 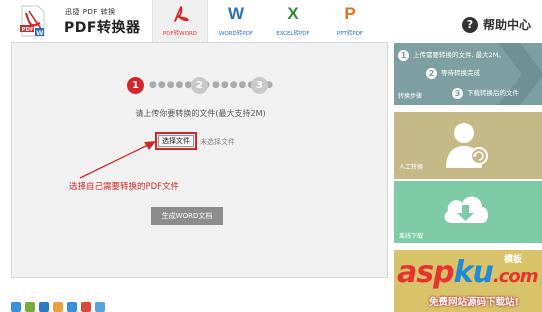 What do you see at coordinates (470, 25) in the screenshot?
I see `question-icon: ?` at bounding box center [470, 25].